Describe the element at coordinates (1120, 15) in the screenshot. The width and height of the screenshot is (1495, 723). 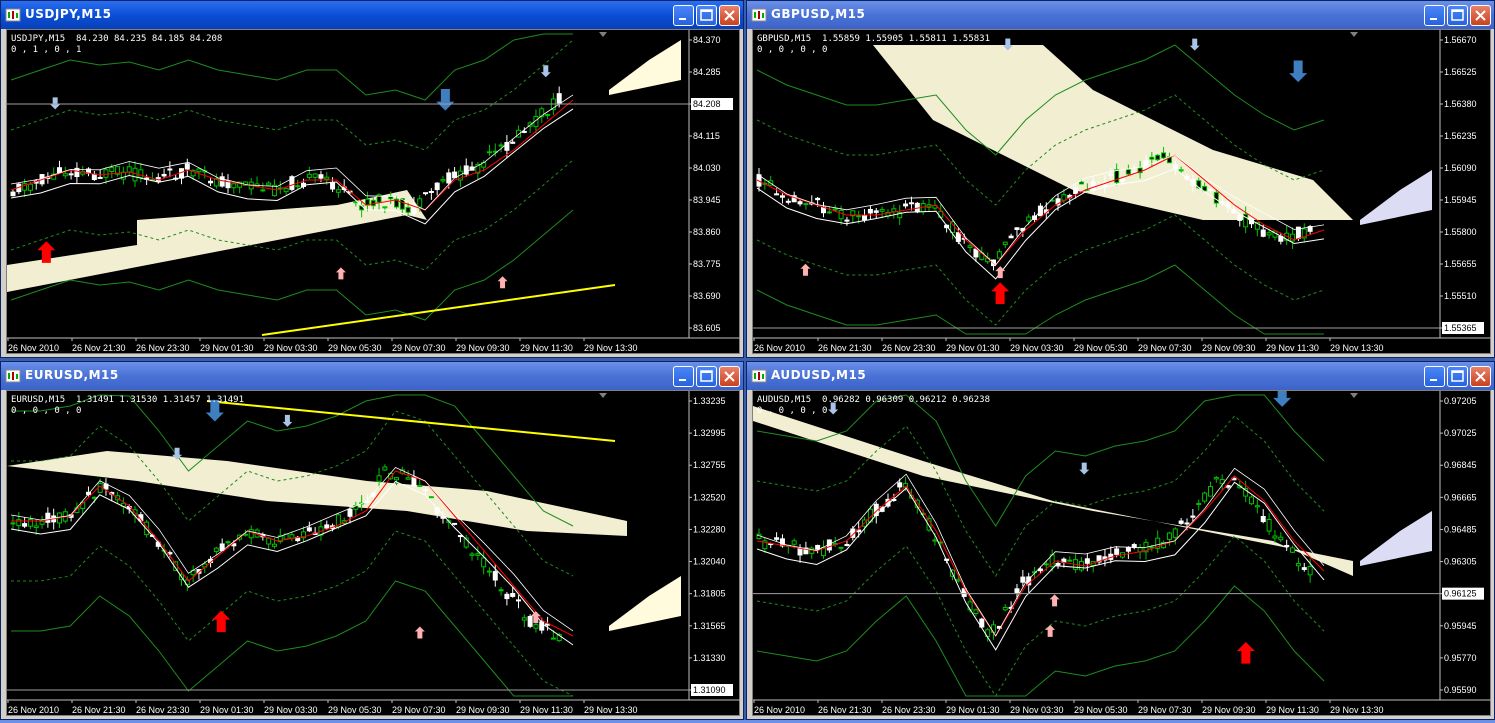
I see `titlebar-gbpusd: GBPUSD,M15` at that location.